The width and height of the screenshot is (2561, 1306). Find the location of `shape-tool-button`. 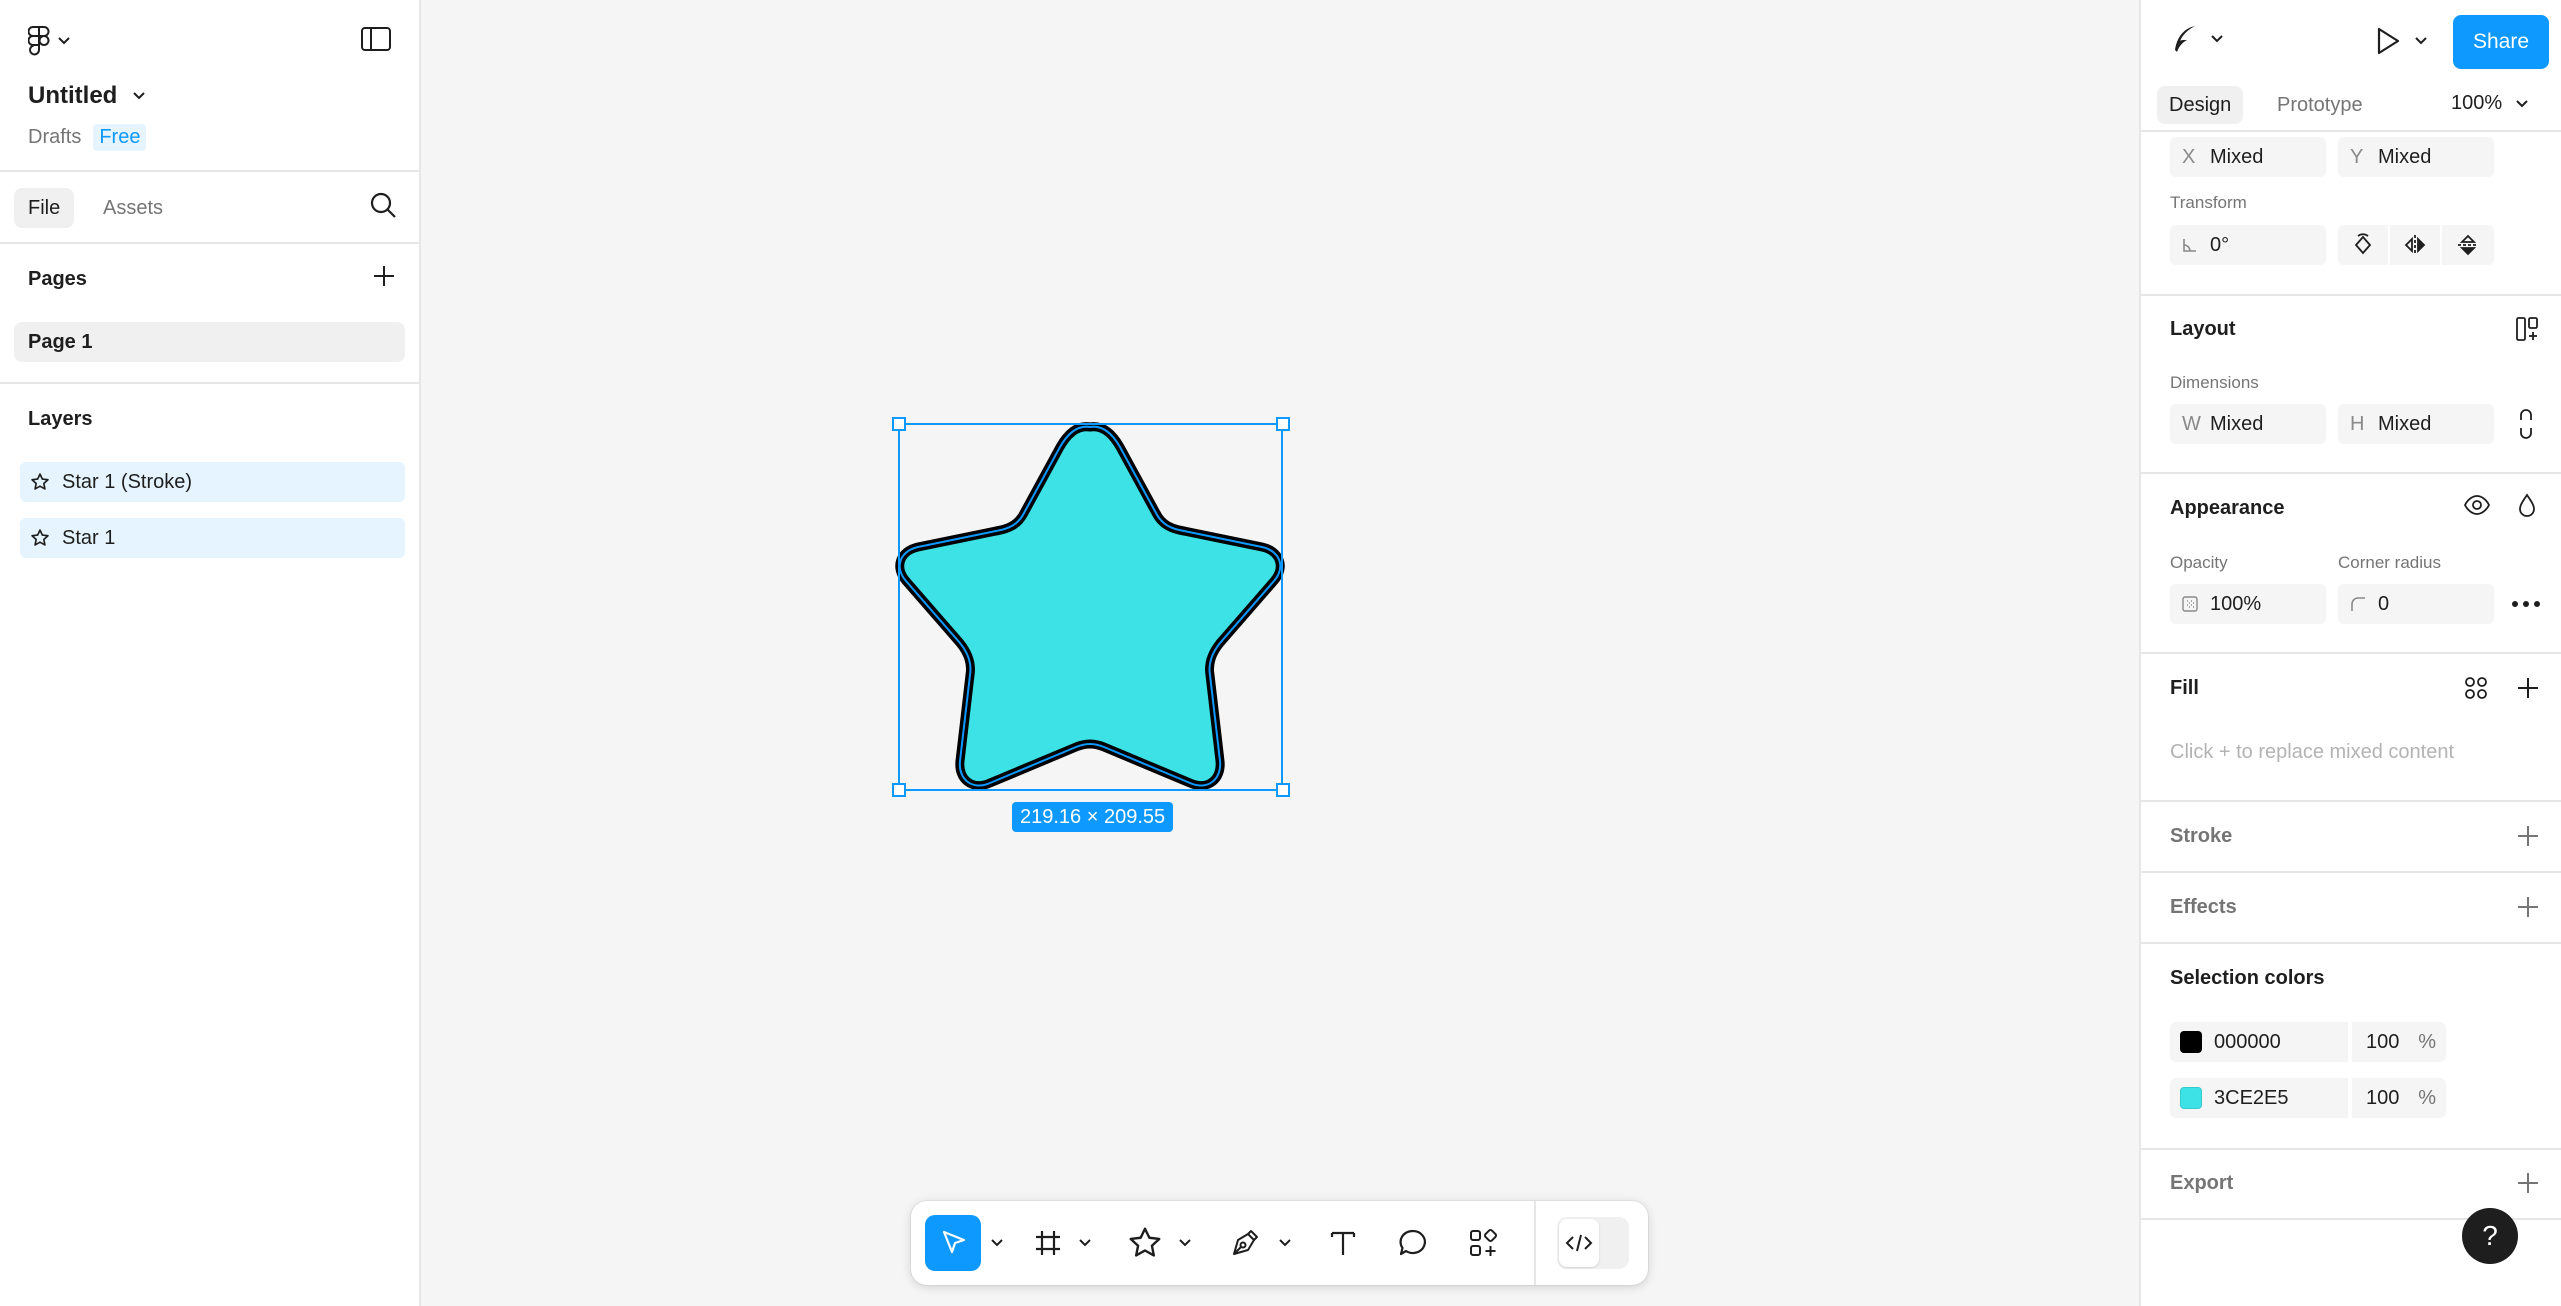

shape-tool-button is located at coordinates (1145, 1243).